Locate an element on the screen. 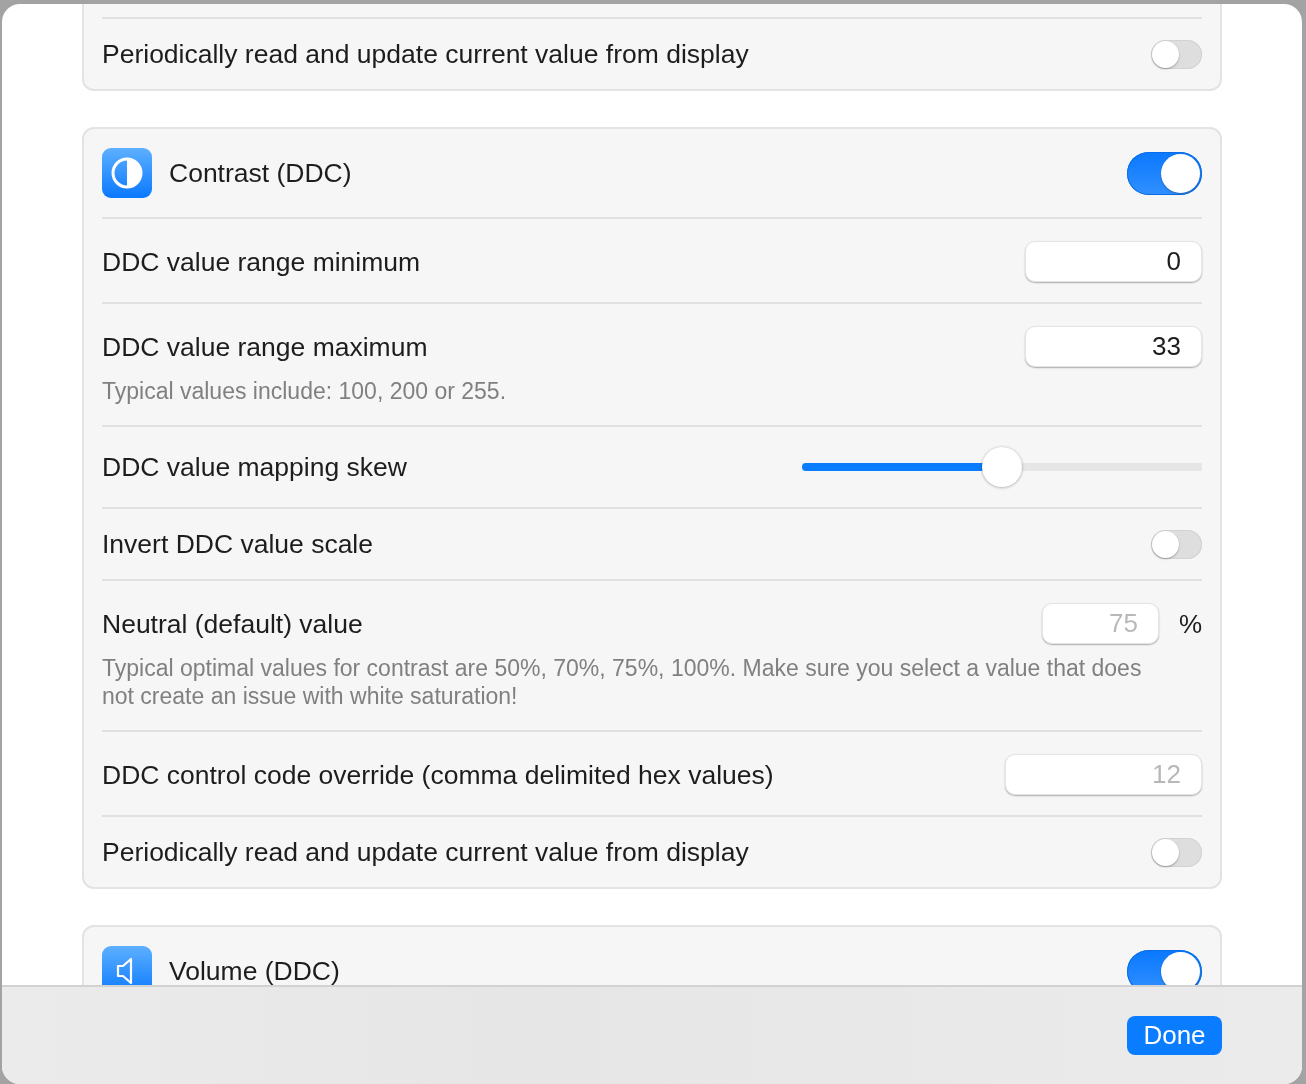 The width and height of the screenshot is (1306, 1084). setting-label: DDC control code override (comma delimited hex values) is located at coordinates (438, 774).